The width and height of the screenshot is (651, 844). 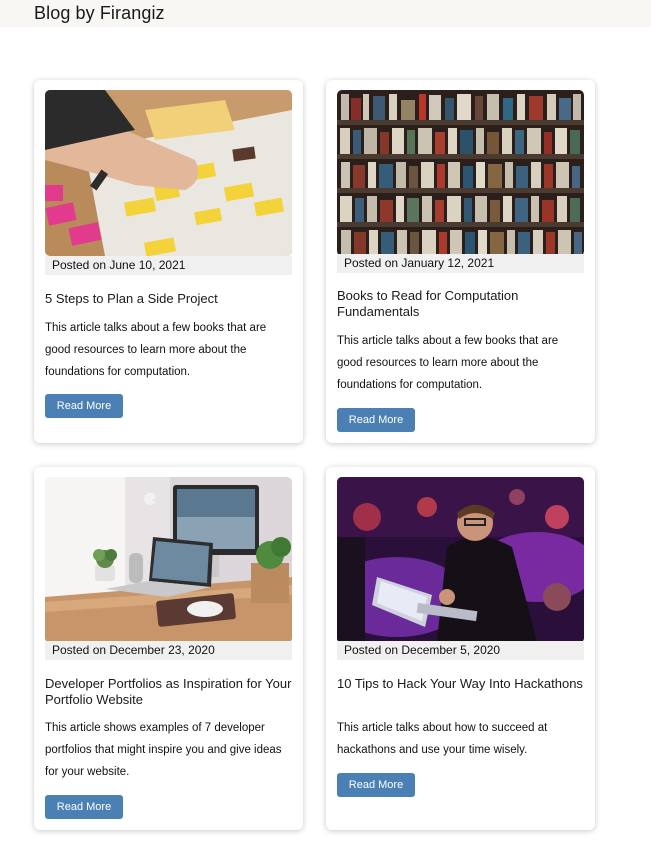 I want to click on post-date: Posted on January 12, 2021, so click(x=460, y=263).